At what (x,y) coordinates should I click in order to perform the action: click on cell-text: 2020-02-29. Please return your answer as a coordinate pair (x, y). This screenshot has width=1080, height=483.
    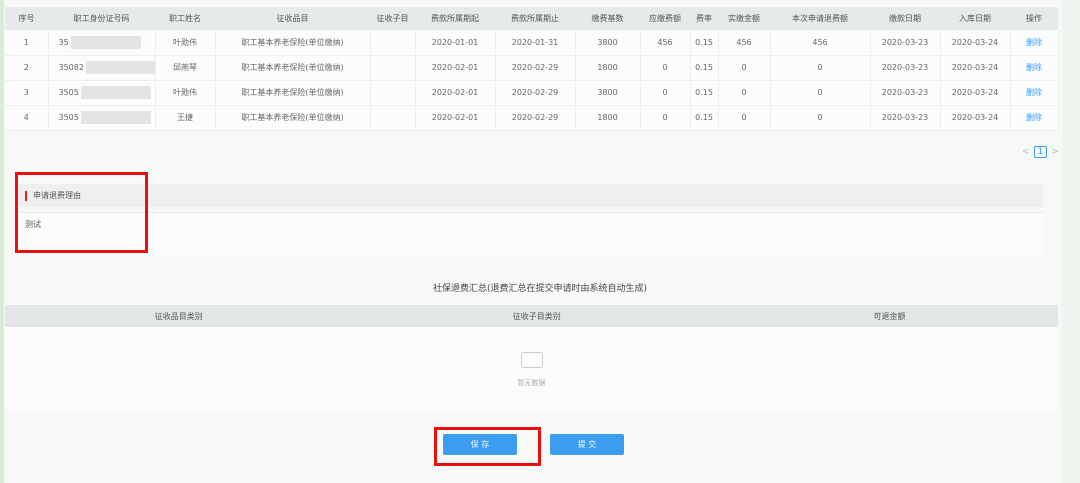
    Looking at the image, I should click on (535, 92).